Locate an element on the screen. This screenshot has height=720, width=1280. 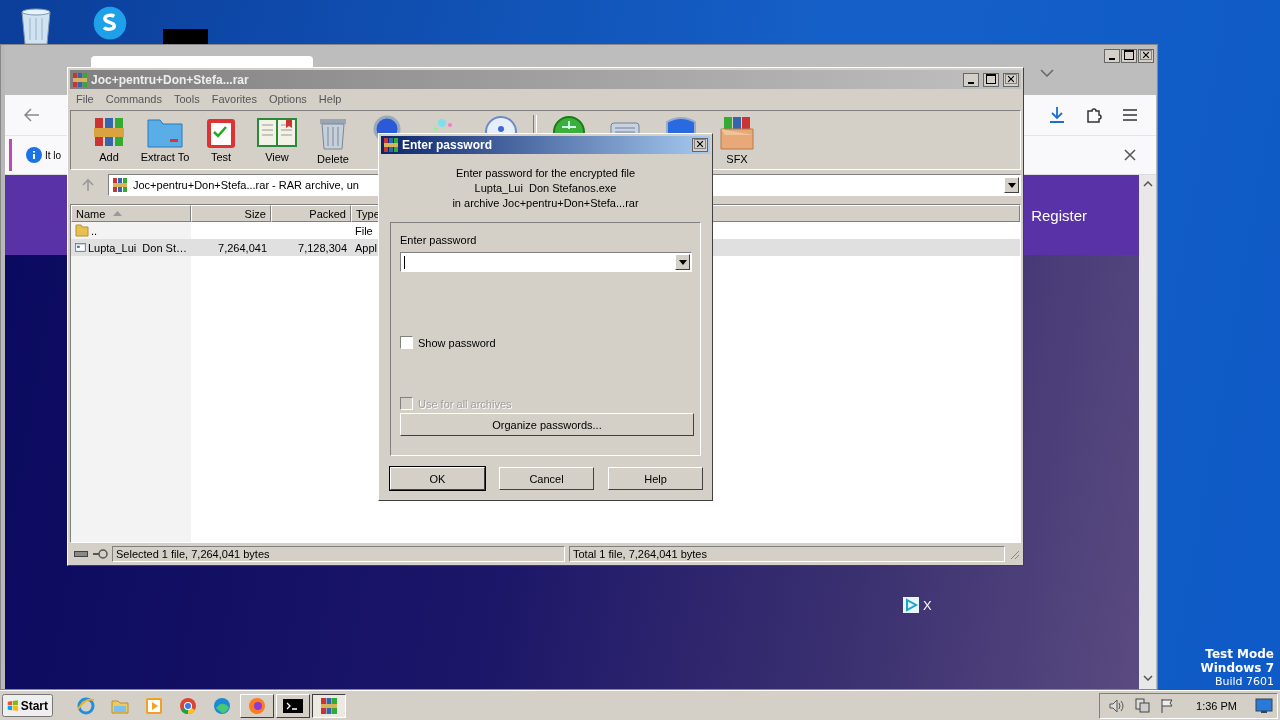
file-size: 7,264,041 is located at coordinates (242, 247).